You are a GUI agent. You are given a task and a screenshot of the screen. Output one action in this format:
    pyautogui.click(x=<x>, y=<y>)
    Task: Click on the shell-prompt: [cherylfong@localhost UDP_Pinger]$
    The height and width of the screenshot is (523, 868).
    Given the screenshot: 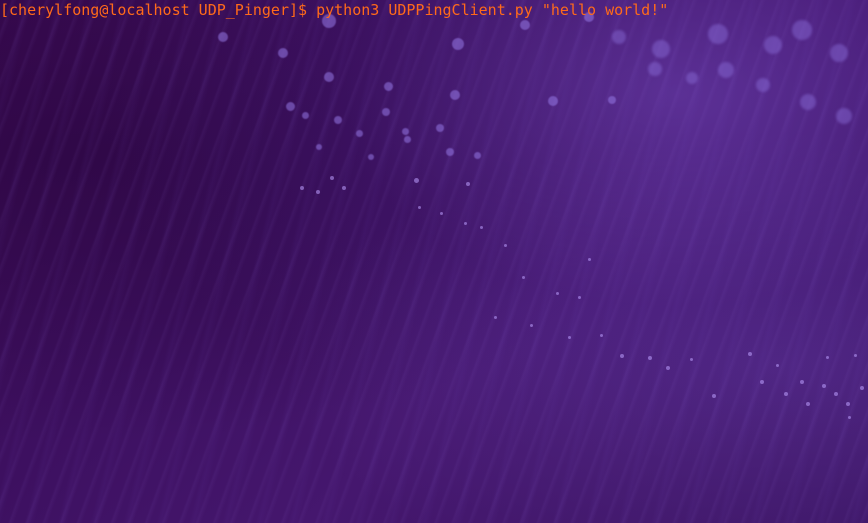 What is the action you would take?
    pyautogui.click(x=158, y=10)
    